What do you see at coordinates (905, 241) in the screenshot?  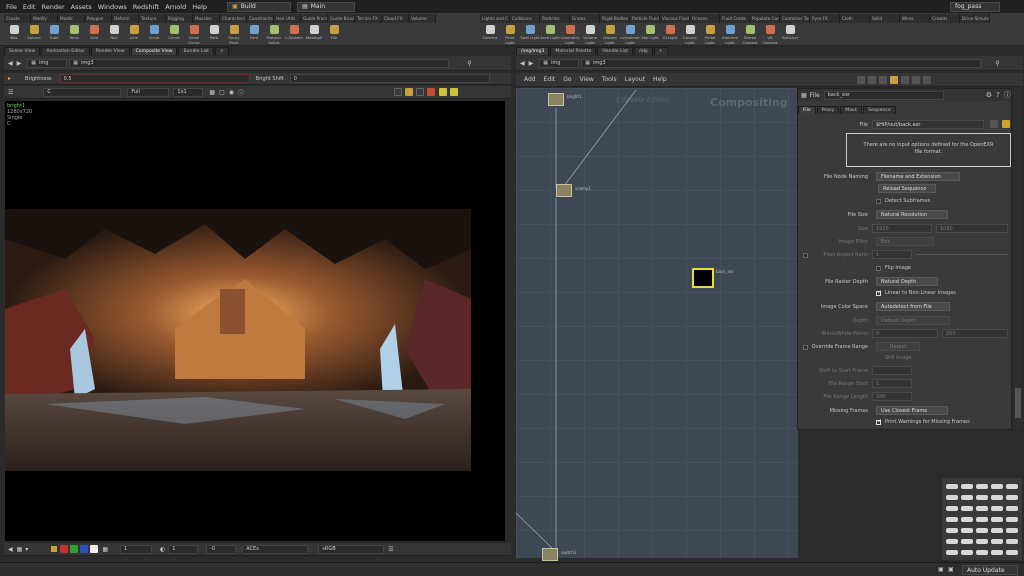 I see `image-filter-dropdown: Box` at bounding box center [905, 241].